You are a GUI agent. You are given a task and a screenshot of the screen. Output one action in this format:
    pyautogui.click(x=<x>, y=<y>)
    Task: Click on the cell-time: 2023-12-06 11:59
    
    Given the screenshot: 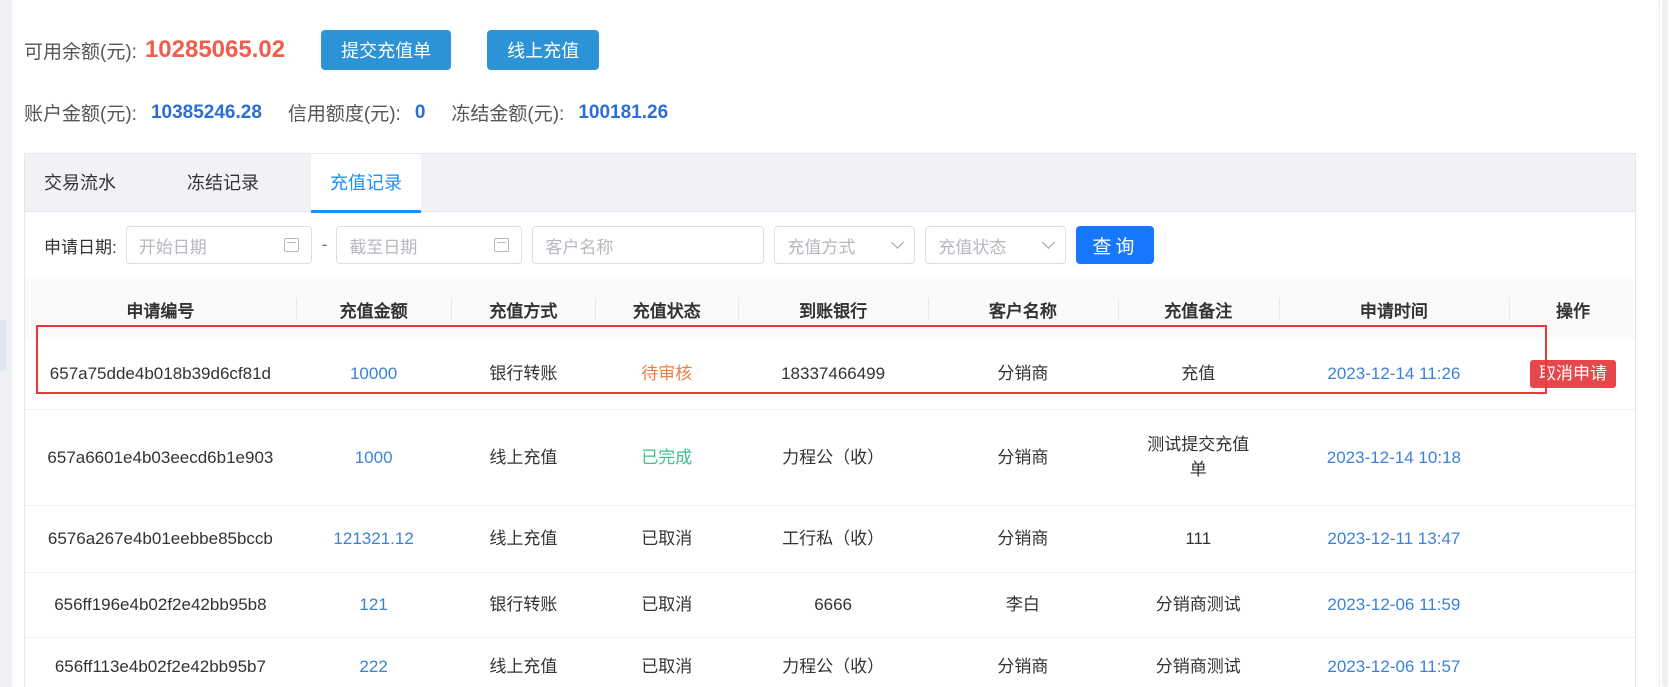 What is the action you would take?
    pyautogui.click(x=1394, y=605)
    